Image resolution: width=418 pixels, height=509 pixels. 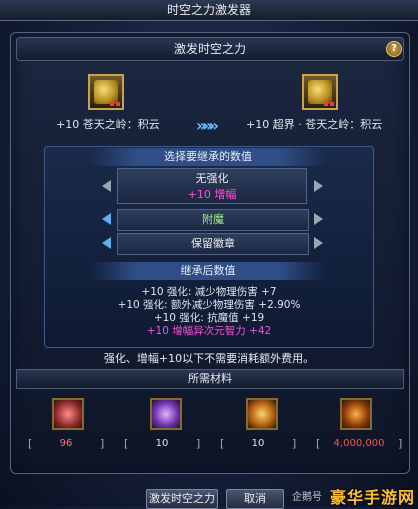 I want to click on window-title: 时空之力激发器, so click(x=209, y=10).